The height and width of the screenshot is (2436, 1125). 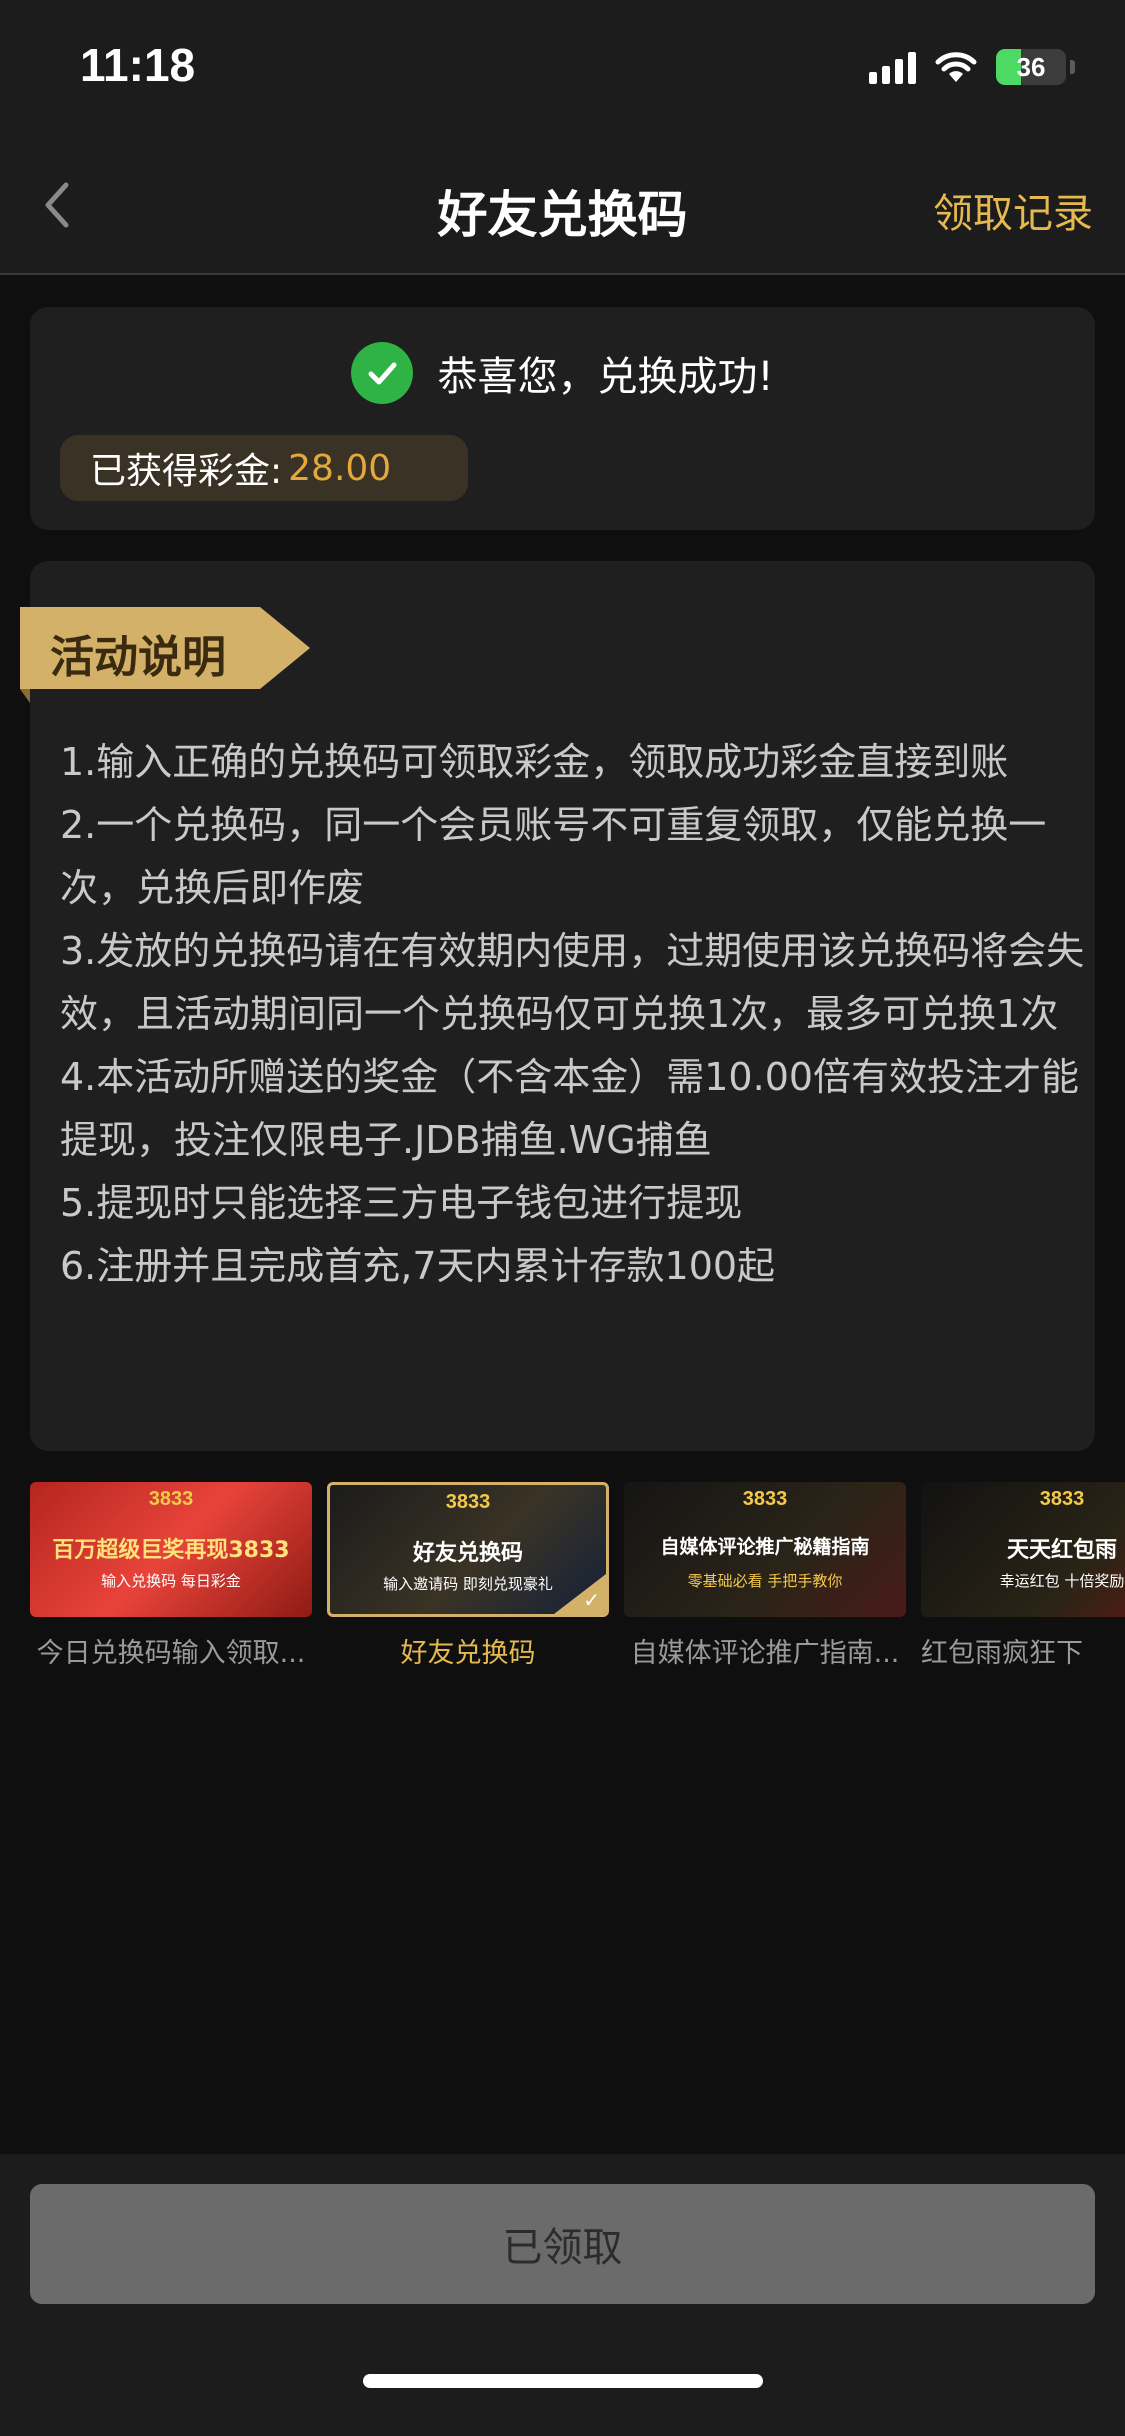 What do you see at coordinates (562, 67) in the screenshot?
I see `status-bar: 11:18 36` at bounding box center [562, 67].